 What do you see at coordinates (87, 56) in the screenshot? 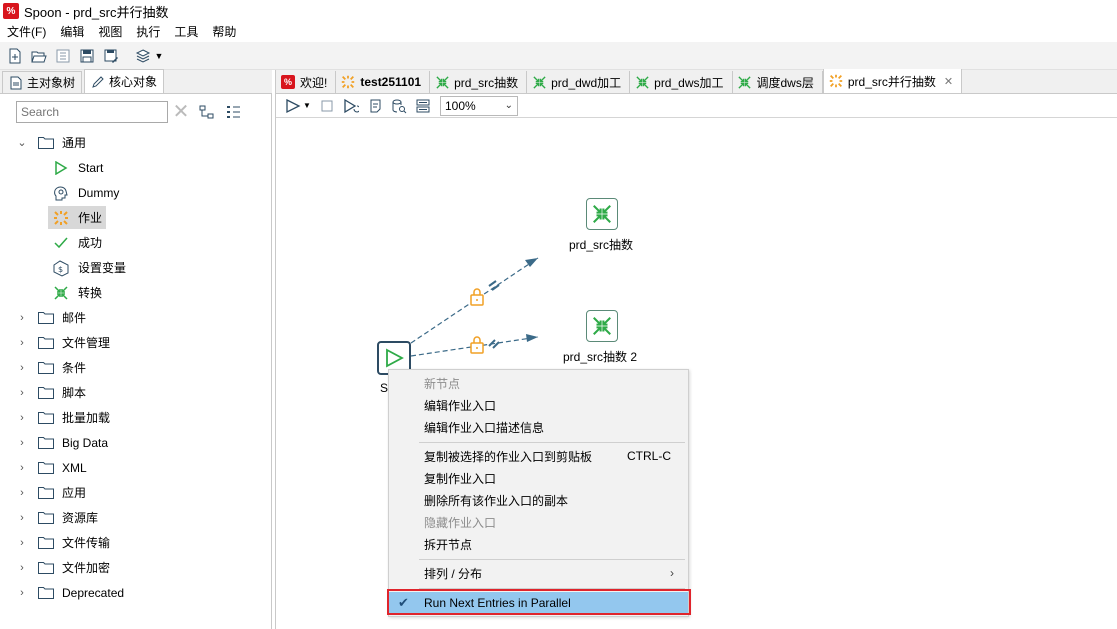
I see `save-button` at bounding box center [87, 56].